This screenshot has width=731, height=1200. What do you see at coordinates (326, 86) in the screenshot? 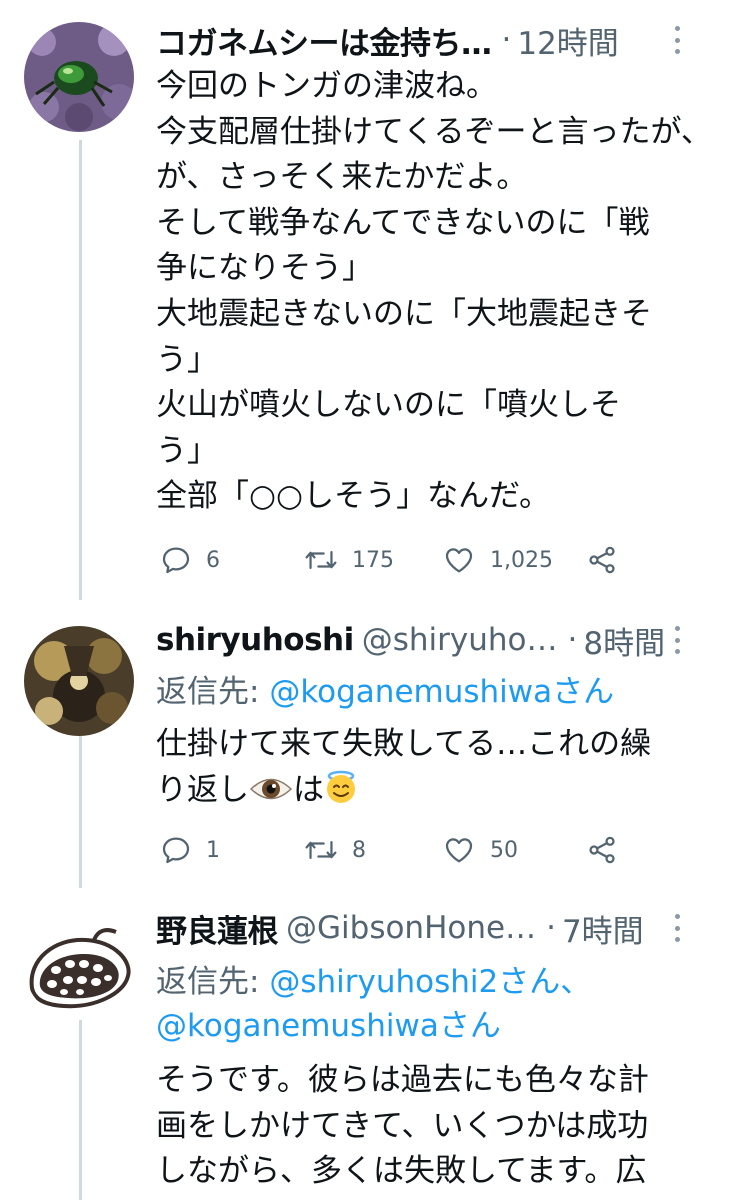
I see `text-line: 今回のトンガの津波ね。` at bounding box center [326, 86].